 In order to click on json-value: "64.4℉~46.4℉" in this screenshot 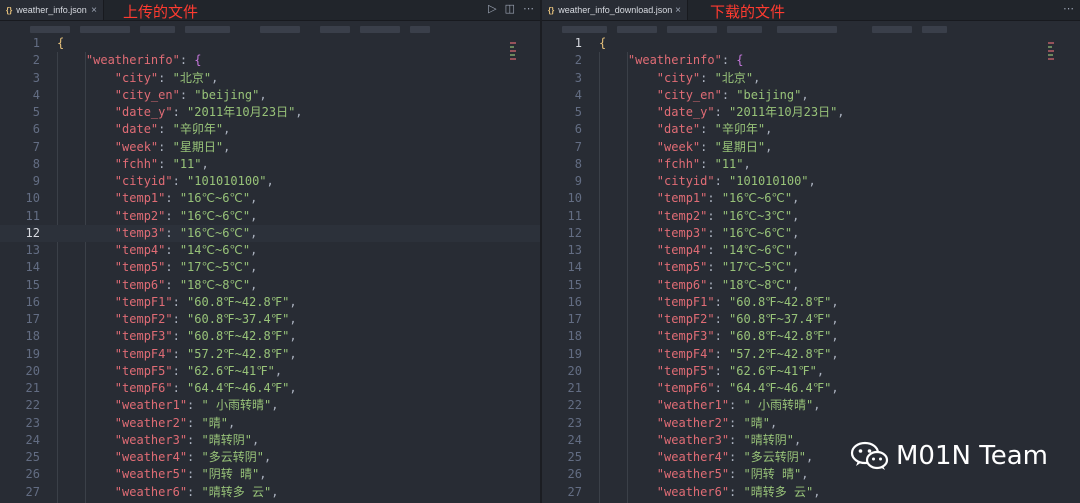, I will do `click(238, 388)`.